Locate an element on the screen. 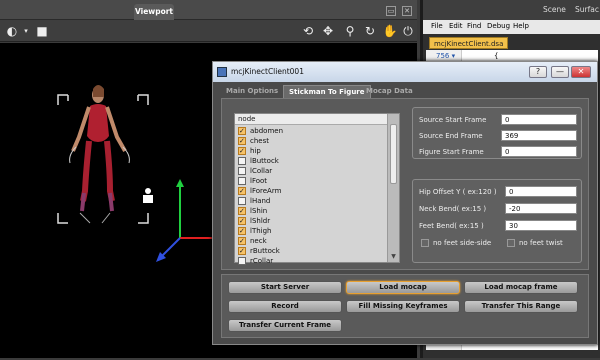 The height and width of the screenshot is (360, 600). editor-file-tab: mcjKinectClient.dsa is located at coordinates (469, 43).